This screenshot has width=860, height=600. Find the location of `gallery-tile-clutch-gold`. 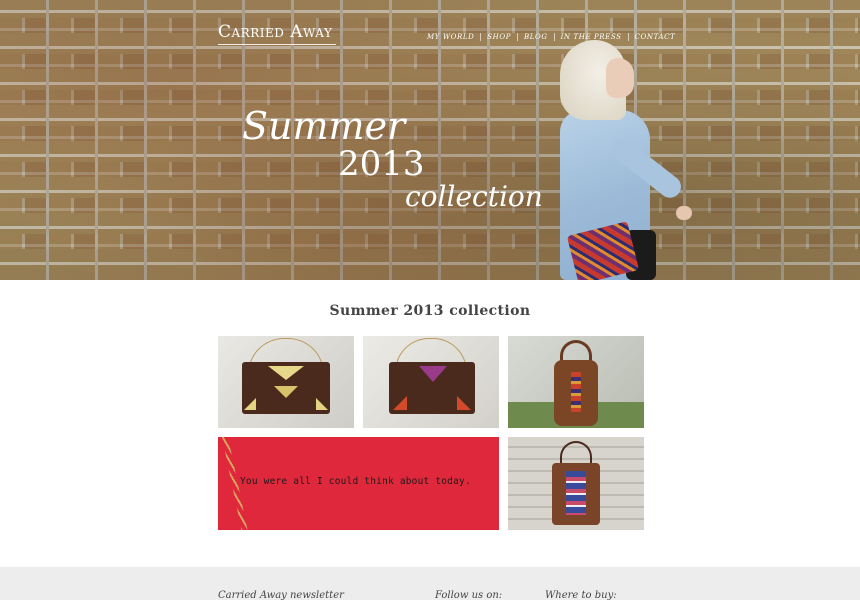

gallery-tile-clutch-gold is located at coordinates (286, 382).